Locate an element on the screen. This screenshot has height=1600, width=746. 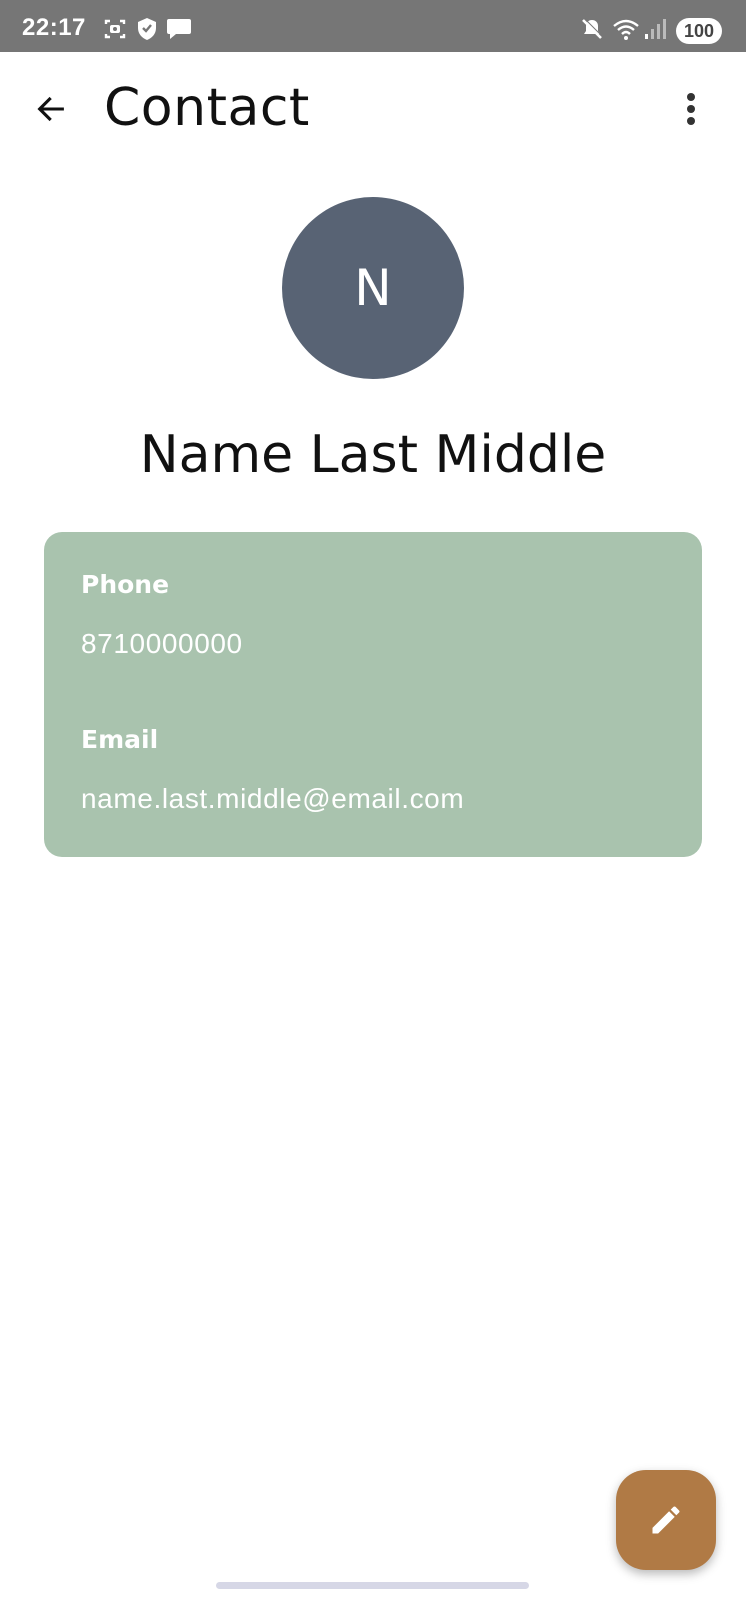
phone-value: 8710000000 is located at coordinates (162, 644).